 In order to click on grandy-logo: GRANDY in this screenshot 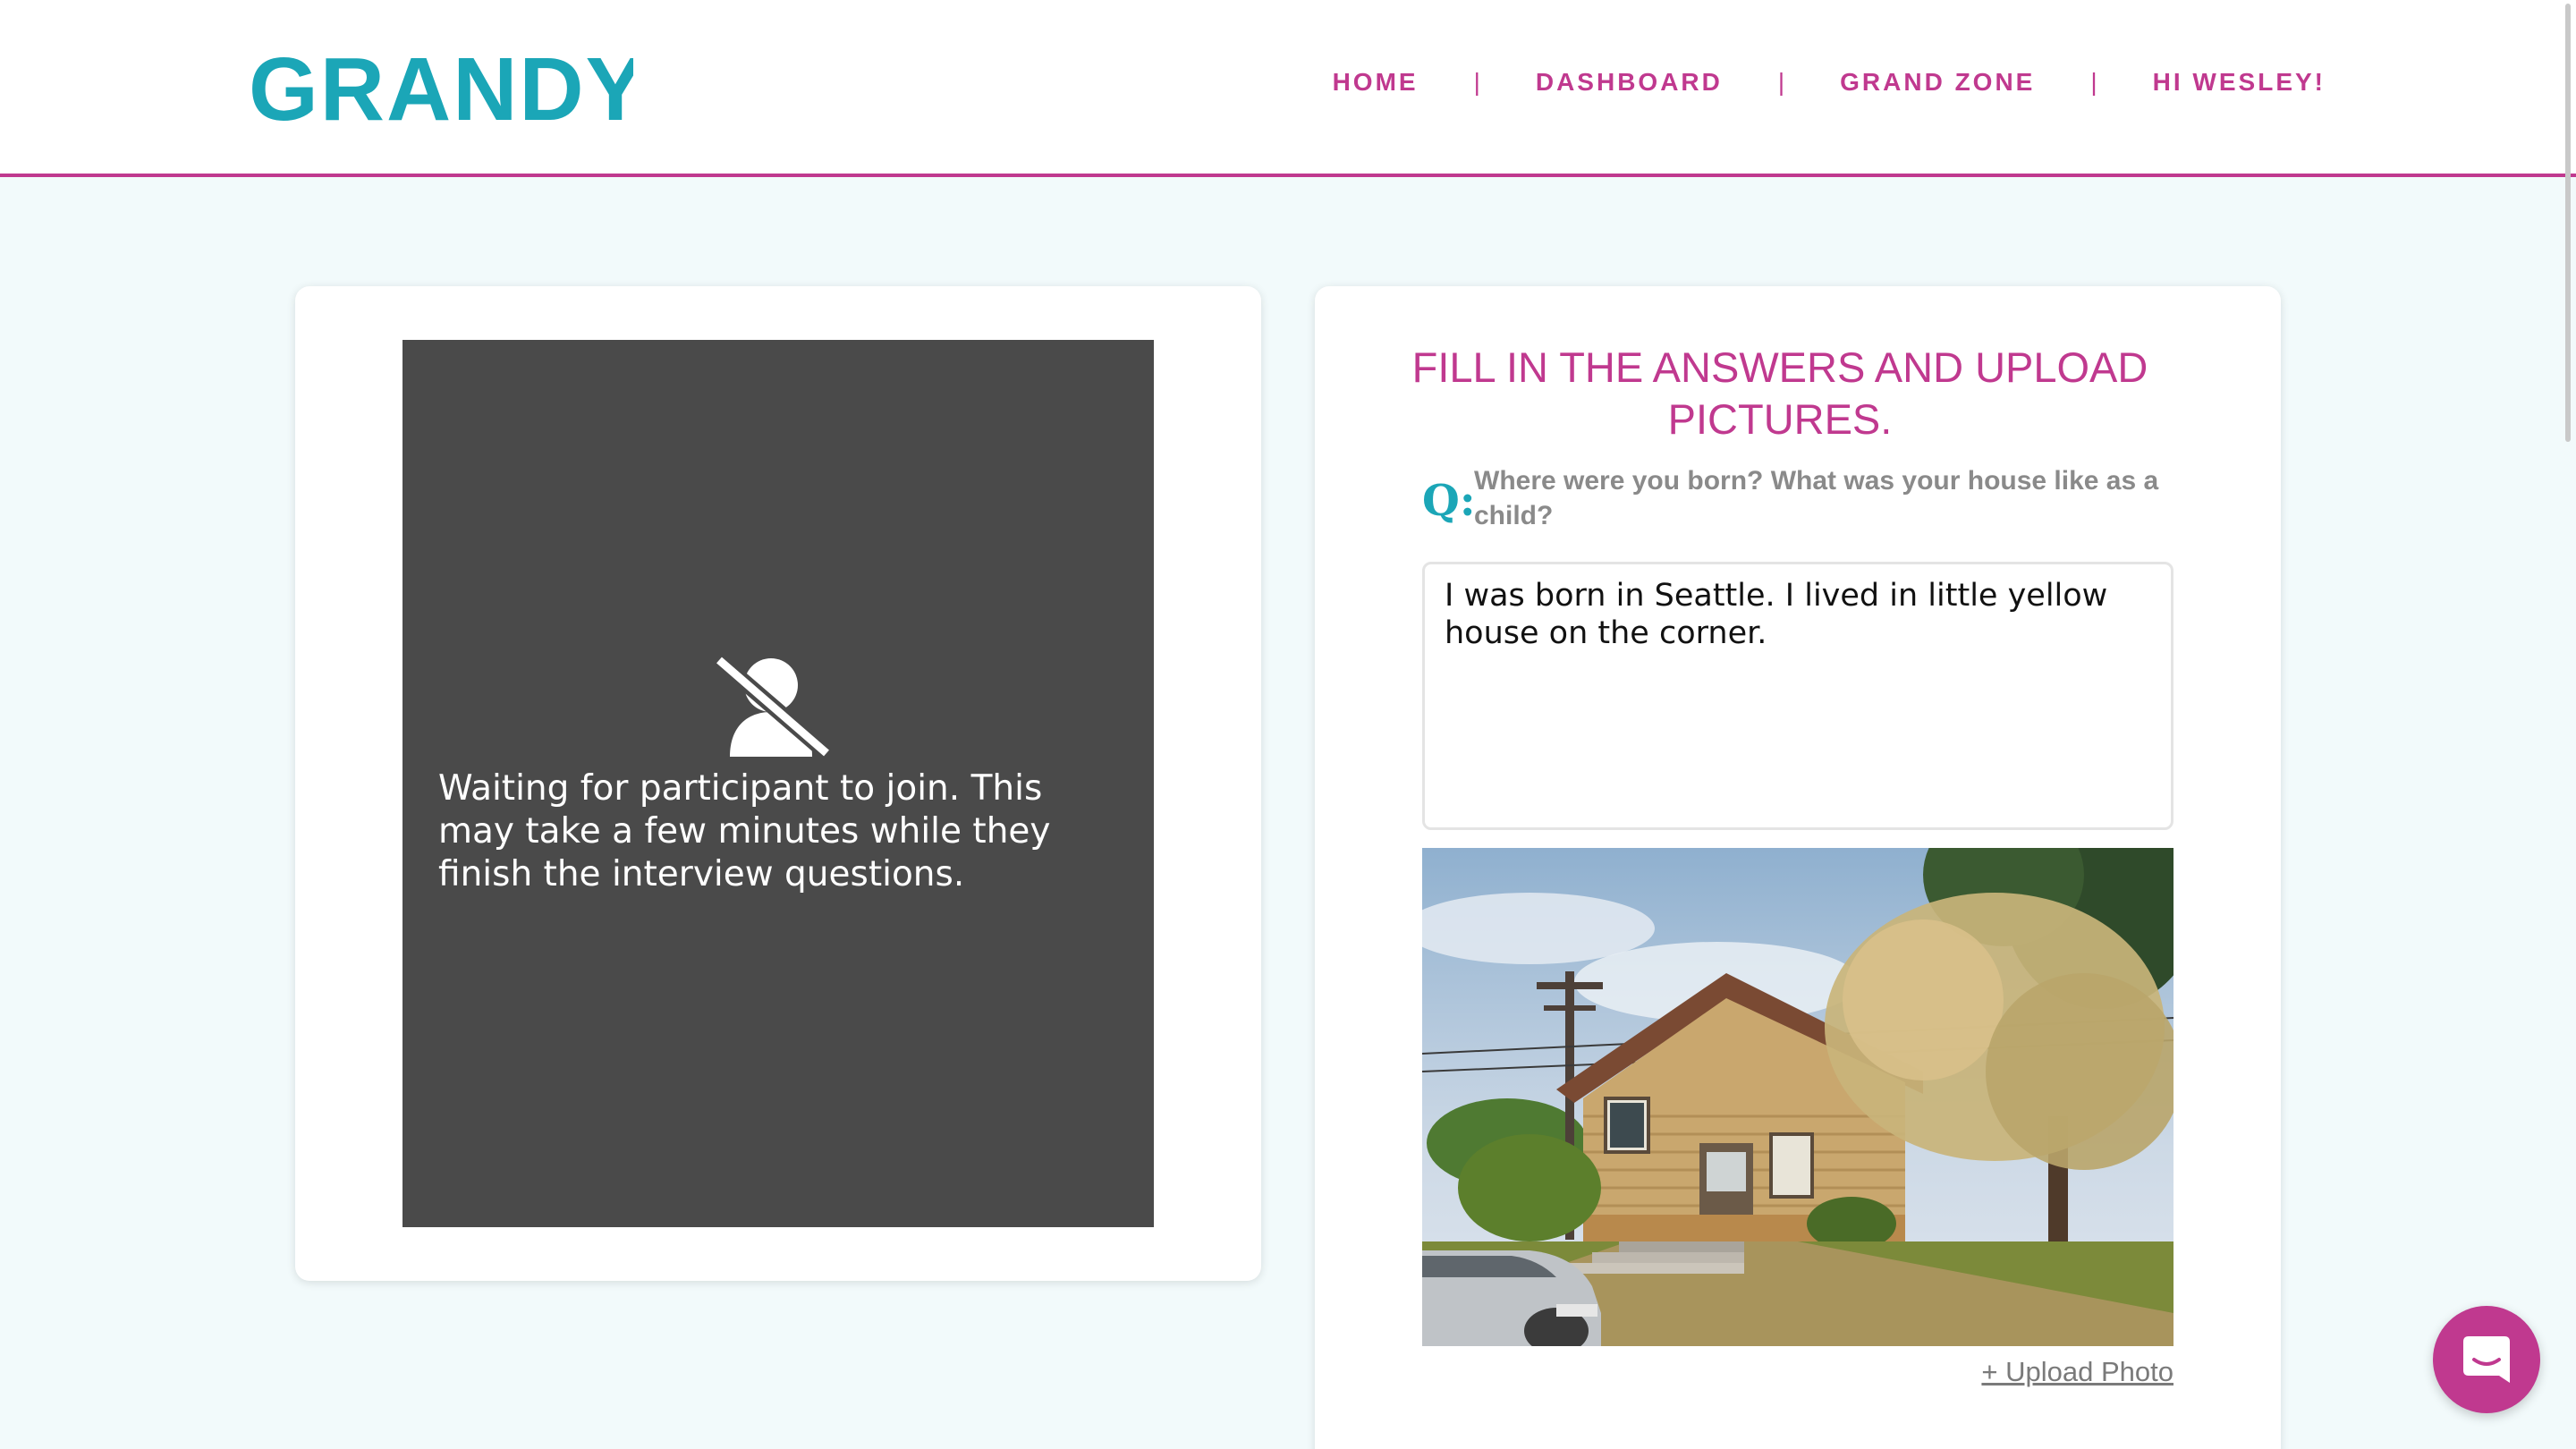, I will do `click(441, 87)`.